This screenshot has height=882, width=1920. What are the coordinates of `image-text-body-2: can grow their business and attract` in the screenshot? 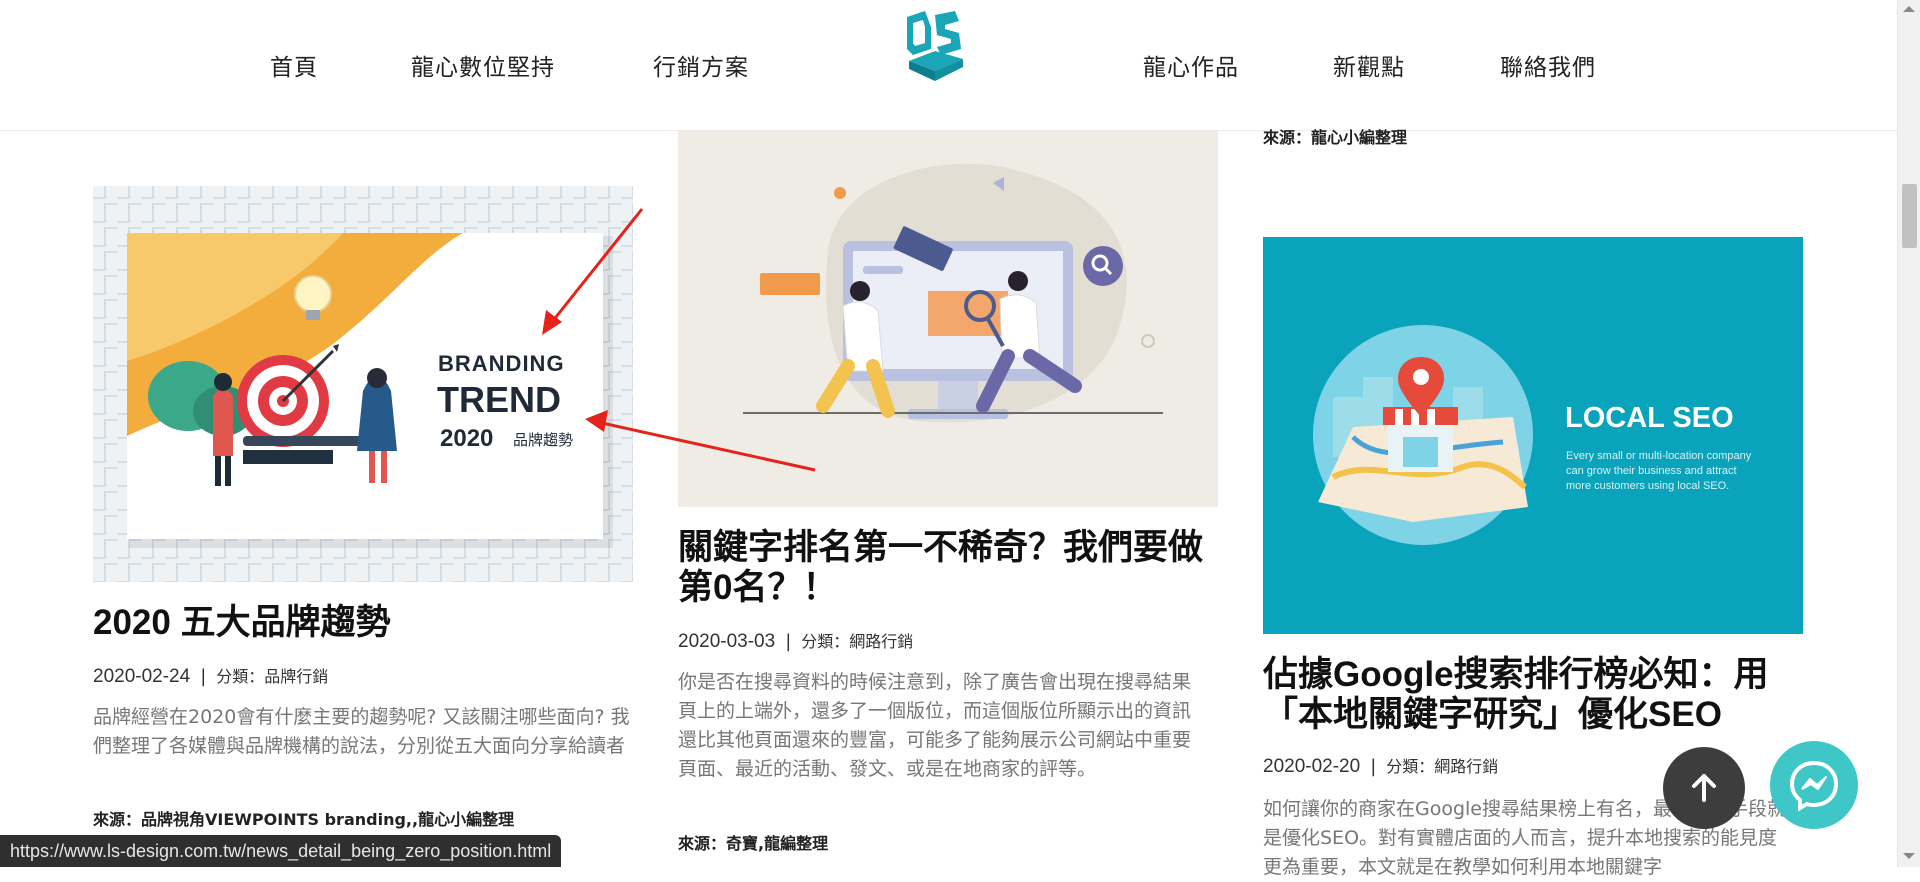 It's located at (1651, 471).